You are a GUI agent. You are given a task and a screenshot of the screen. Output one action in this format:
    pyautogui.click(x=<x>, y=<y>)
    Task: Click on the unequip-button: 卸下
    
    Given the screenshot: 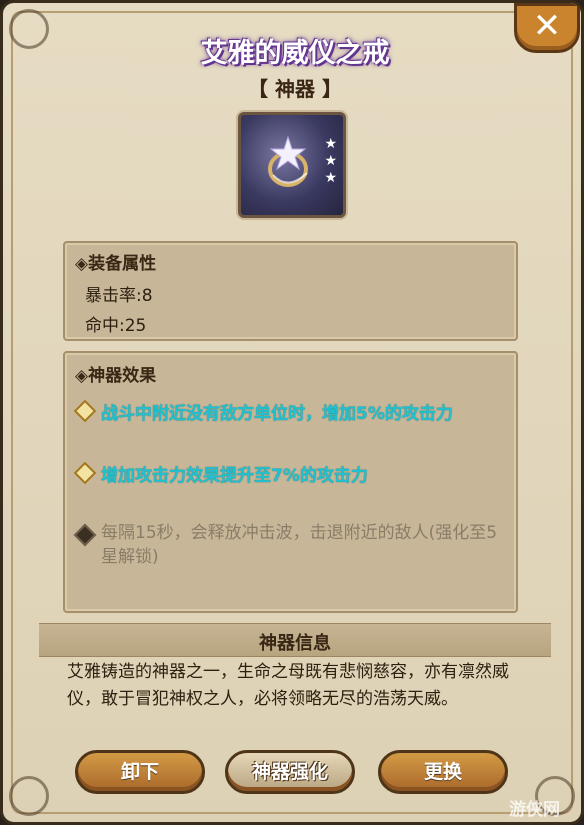 What is the action you would take?
    pyautogui.click(x=140, y=772)
    